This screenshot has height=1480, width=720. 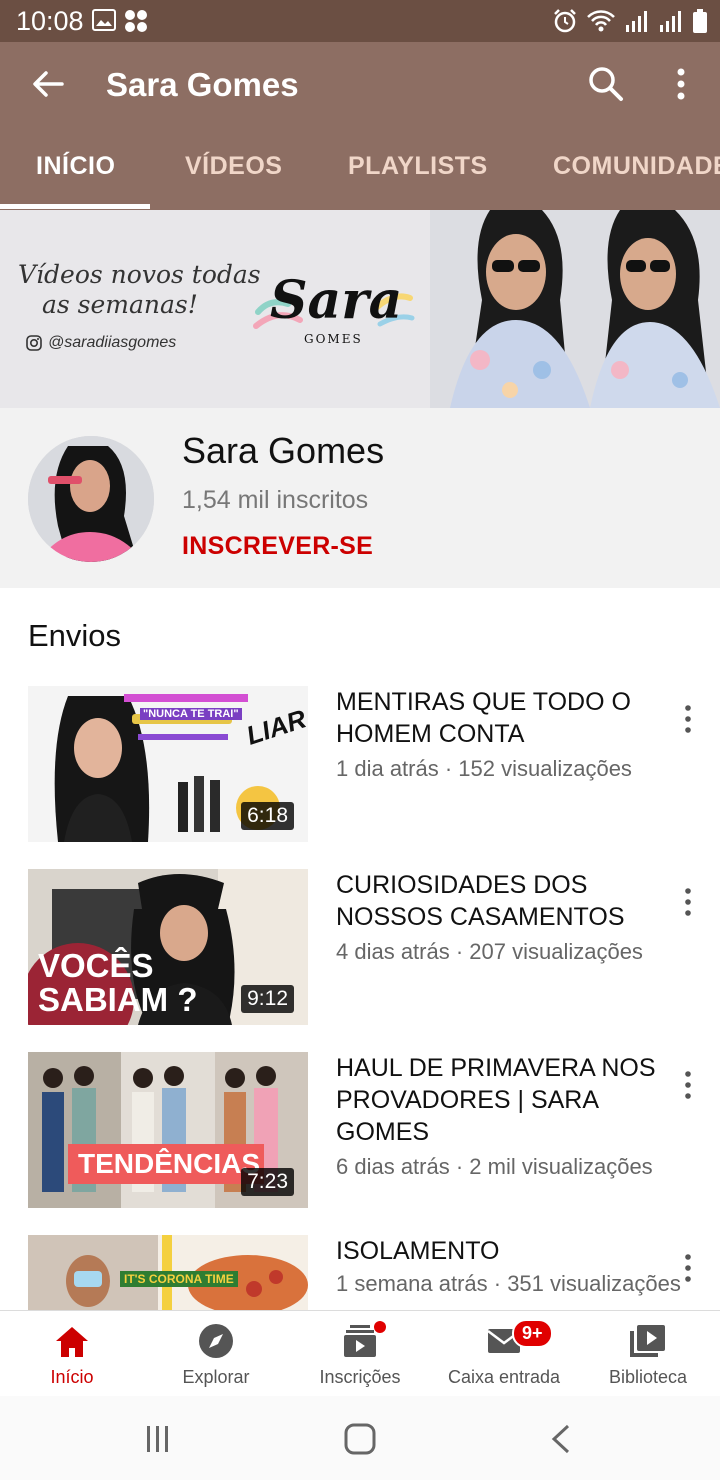 I want to click on notification-dot, so click(x=380, y=1327).